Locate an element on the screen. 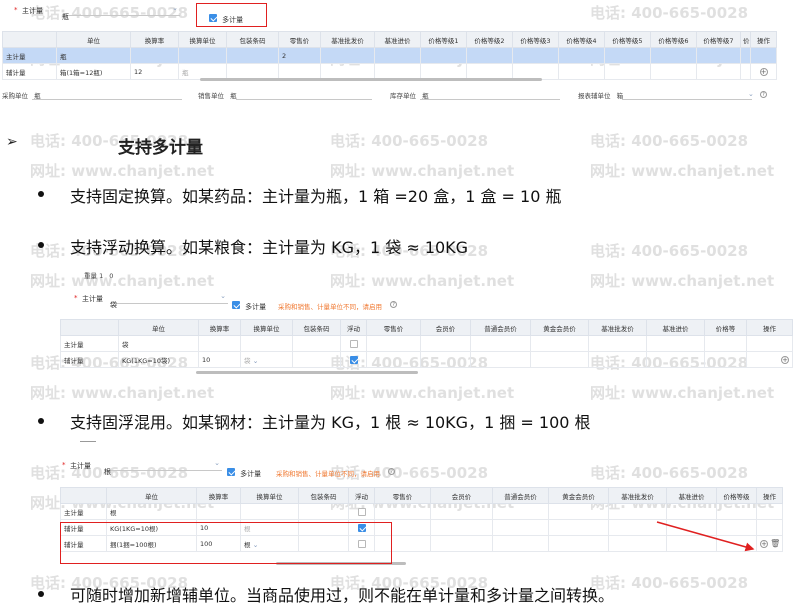  row-rate: 12 is located at coordinates (154, 71).